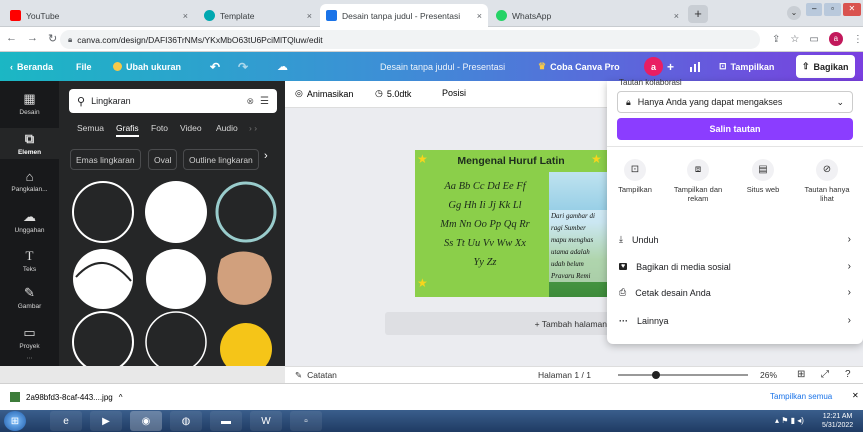 This screenshot has width=863, height=432. Describe the element at coordinates (250, 101) in the screenshot. I see `clear-icon: ⊗` at that location.